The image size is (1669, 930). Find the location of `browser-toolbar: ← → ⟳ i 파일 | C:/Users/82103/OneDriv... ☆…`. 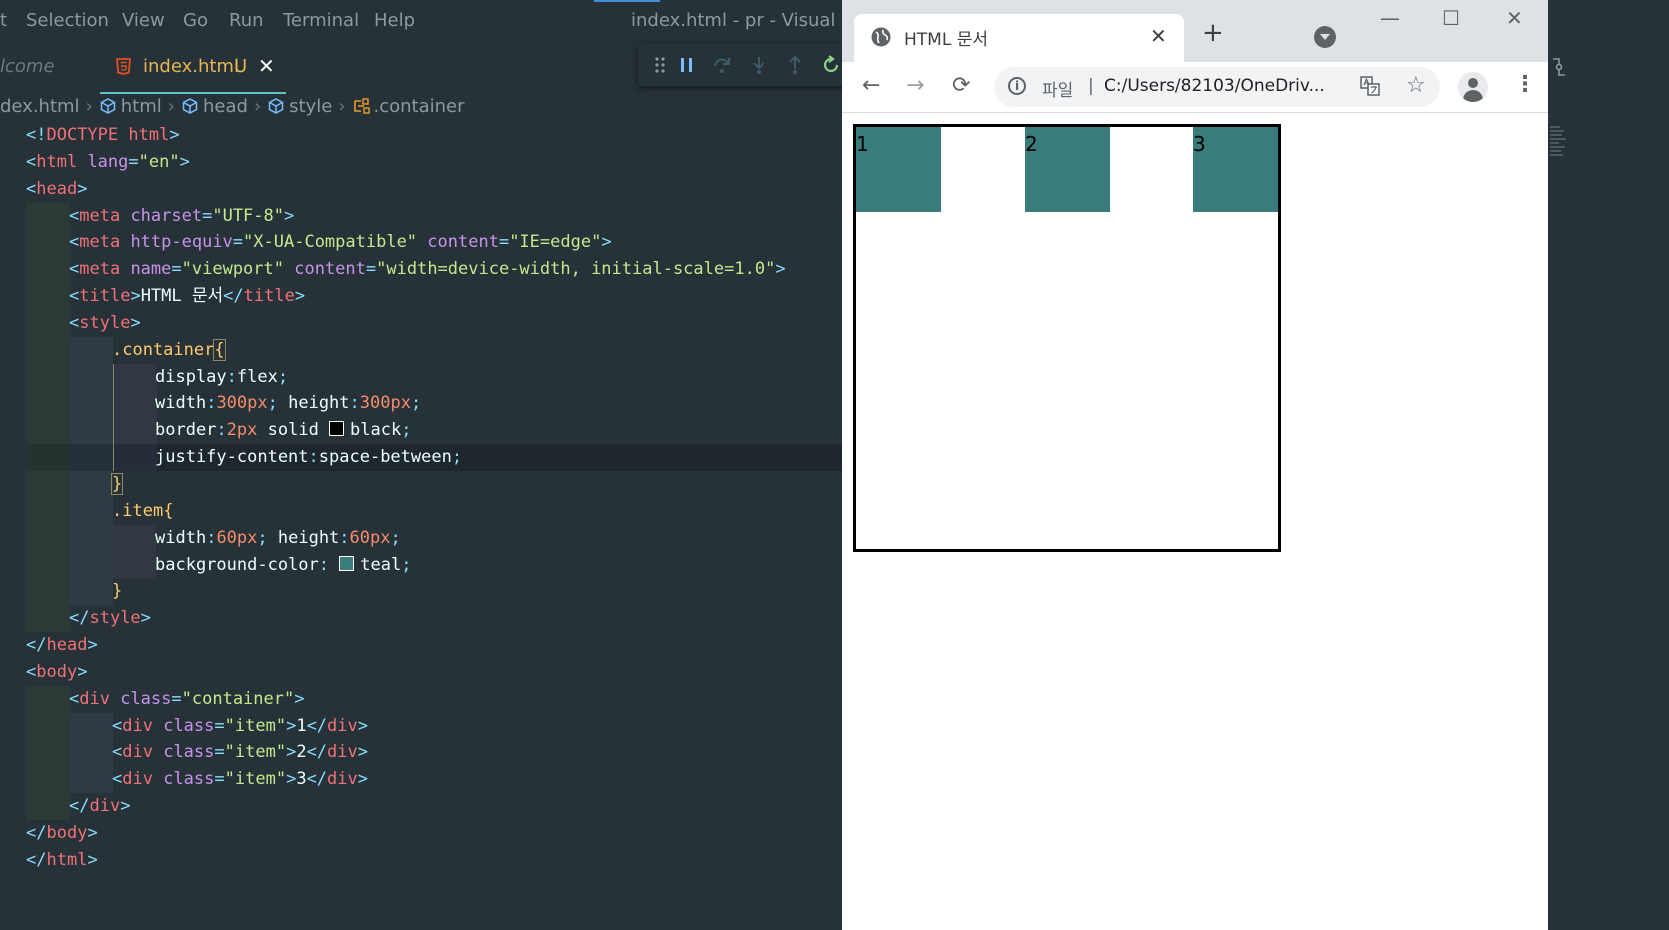

browser-toolbar: ← → ⟳ i 파일 | C:/Users/82103/OneDriv... ☆… is located at coordinates (1195, 87).